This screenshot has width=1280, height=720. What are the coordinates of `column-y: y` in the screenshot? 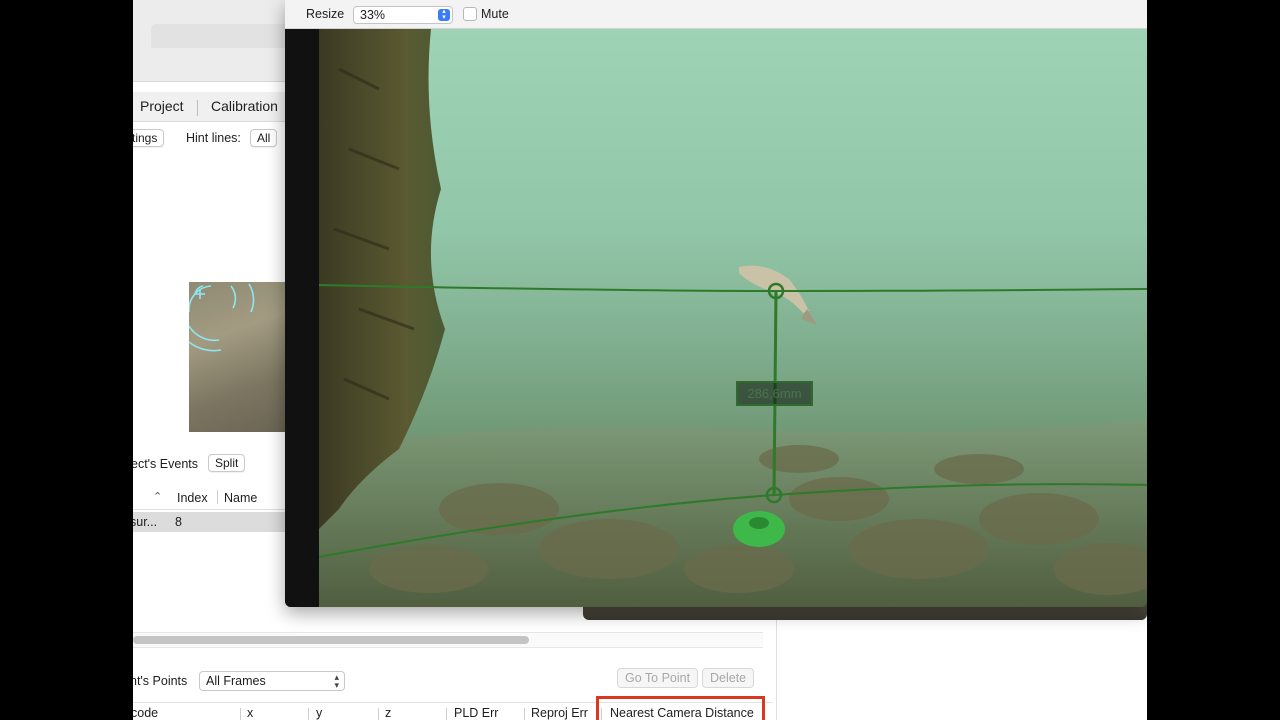 It's located at (319, 713).